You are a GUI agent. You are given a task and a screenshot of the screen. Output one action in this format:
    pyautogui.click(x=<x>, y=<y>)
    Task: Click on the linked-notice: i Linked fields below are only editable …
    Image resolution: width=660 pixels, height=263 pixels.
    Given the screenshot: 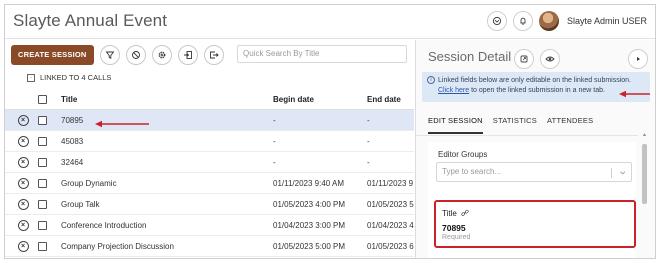 What is the action you would take?
    pyautogui.click(x=536, y=87)
    